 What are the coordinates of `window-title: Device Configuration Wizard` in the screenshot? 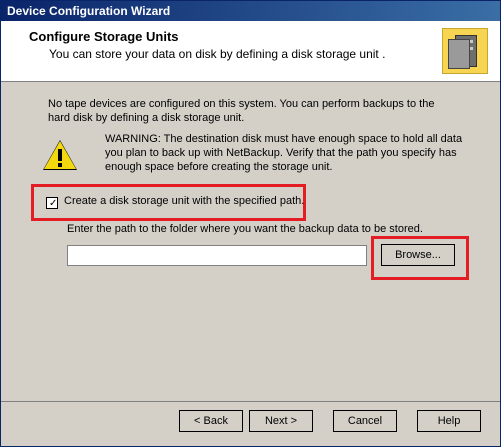 It's located at (89, 11).